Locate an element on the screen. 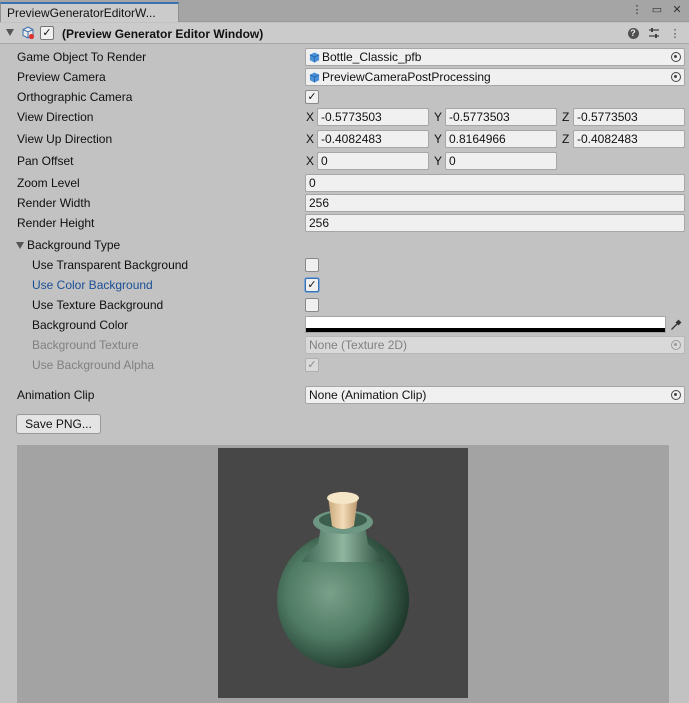  script-cube-icon is located at coordinates (28, 33).